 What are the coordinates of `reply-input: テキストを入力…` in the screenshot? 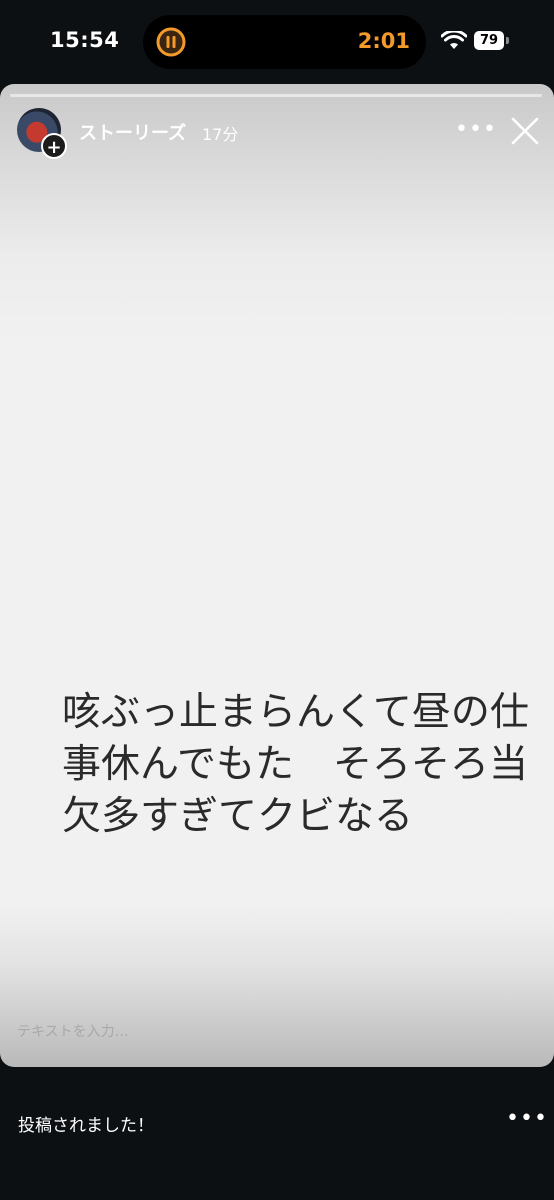 It's located at (73, 1031).